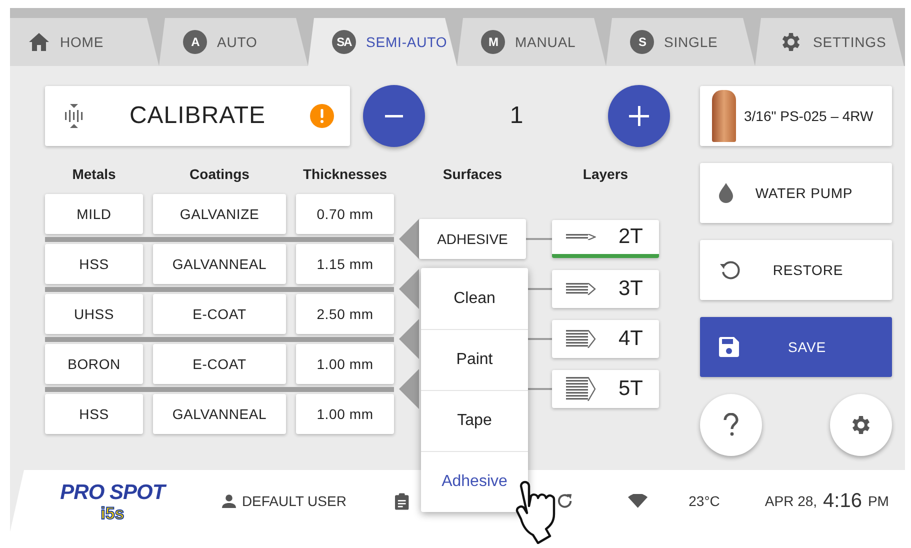 The height and width of the screenshot is (548, 911). Describe the element at coordinates (474, 420) in the screenshot. I see `menu-item: Tape` at that location.